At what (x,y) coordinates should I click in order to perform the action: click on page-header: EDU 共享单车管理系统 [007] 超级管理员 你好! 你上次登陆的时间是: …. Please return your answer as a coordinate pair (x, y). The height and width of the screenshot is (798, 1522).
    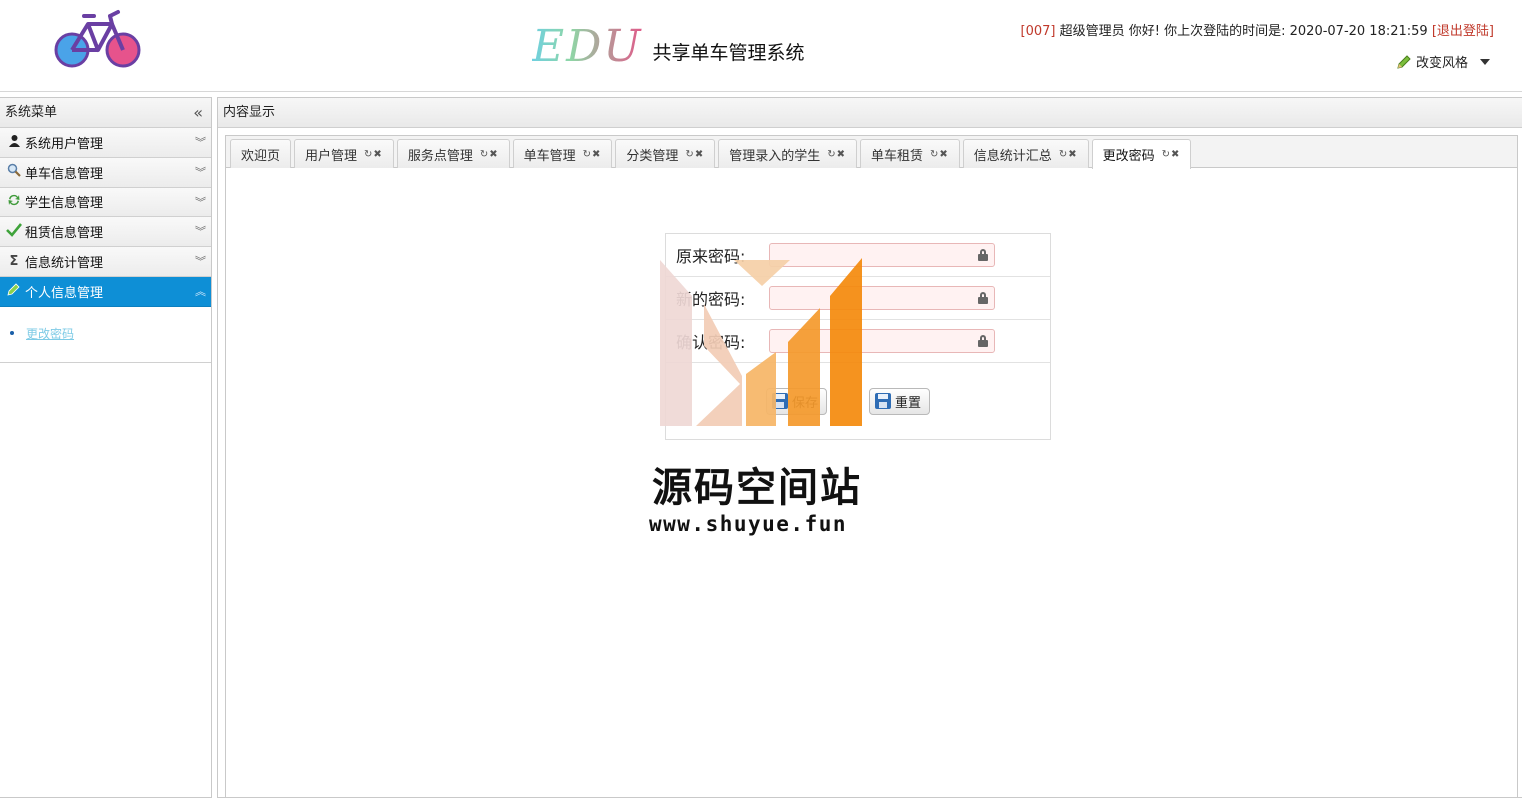
    Looking at the image, I should click on (761, 46).